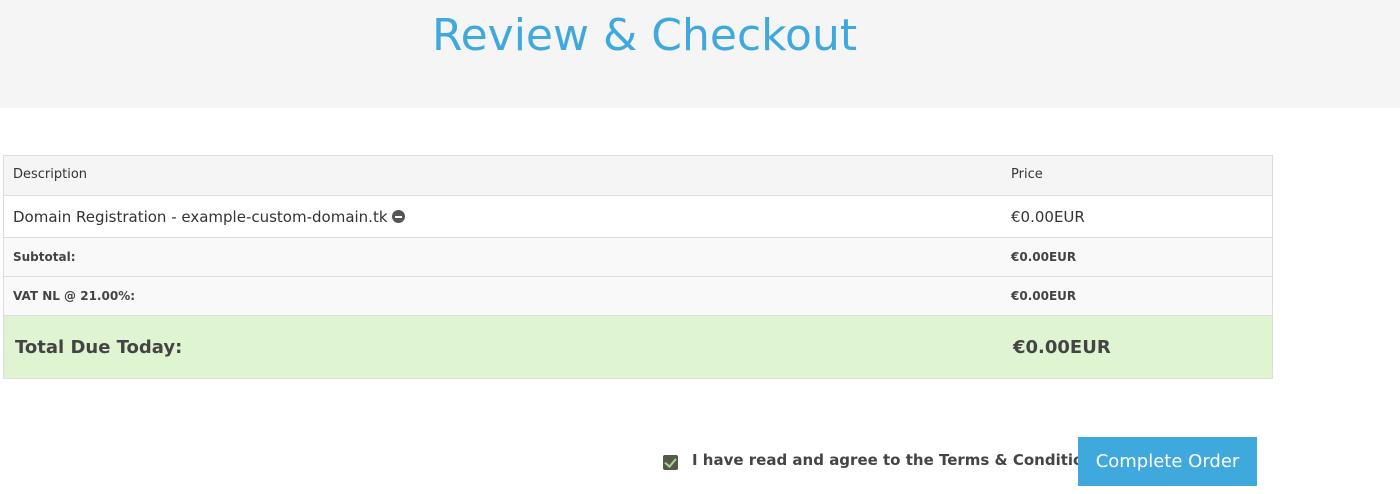 The image size is (1400, 494). I want to click on total-label: Total Due Today:, so click(99, 347).